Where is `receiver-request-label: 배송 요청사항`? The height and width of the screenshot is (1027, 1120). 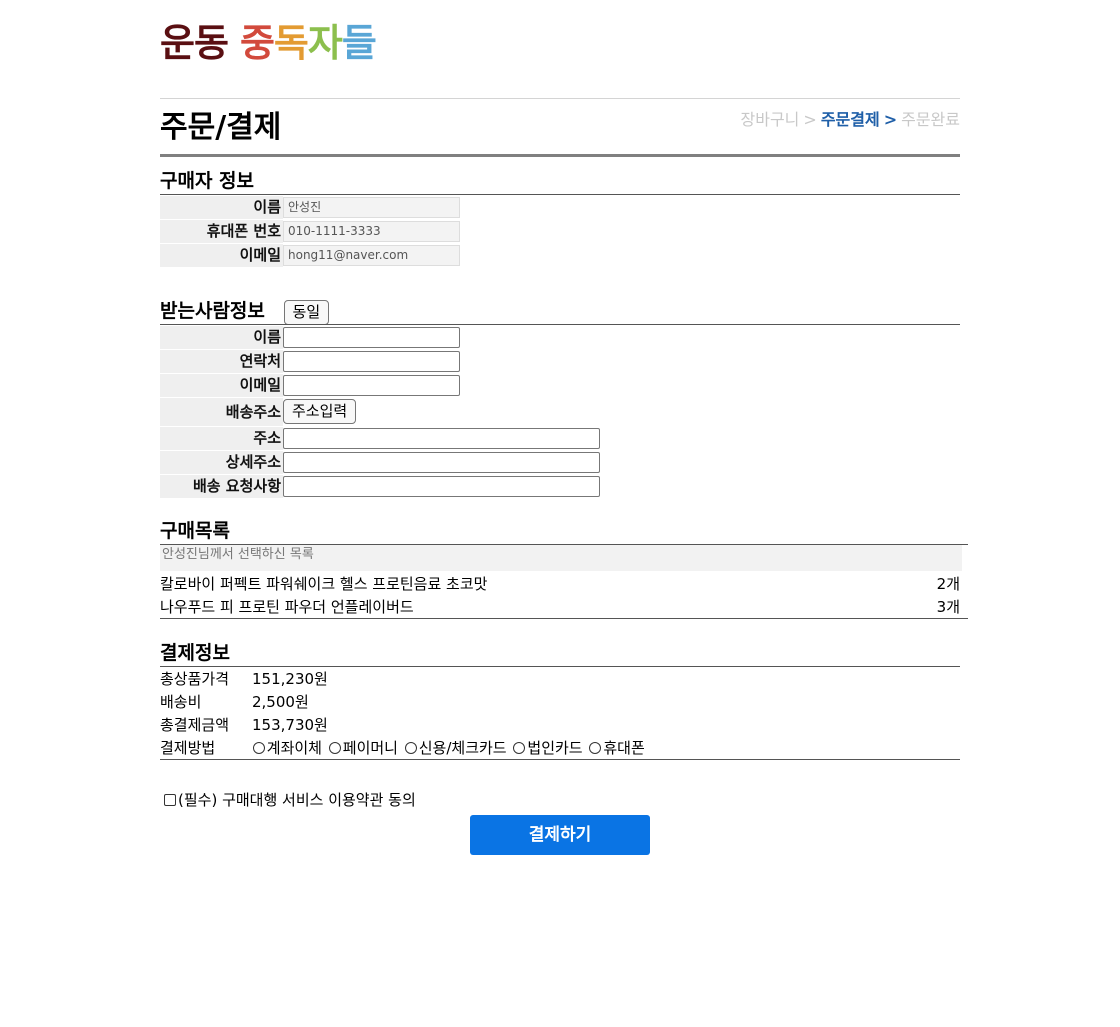 receiver-request-label: 배송 요청사항 is located at coordinates (221, 486).